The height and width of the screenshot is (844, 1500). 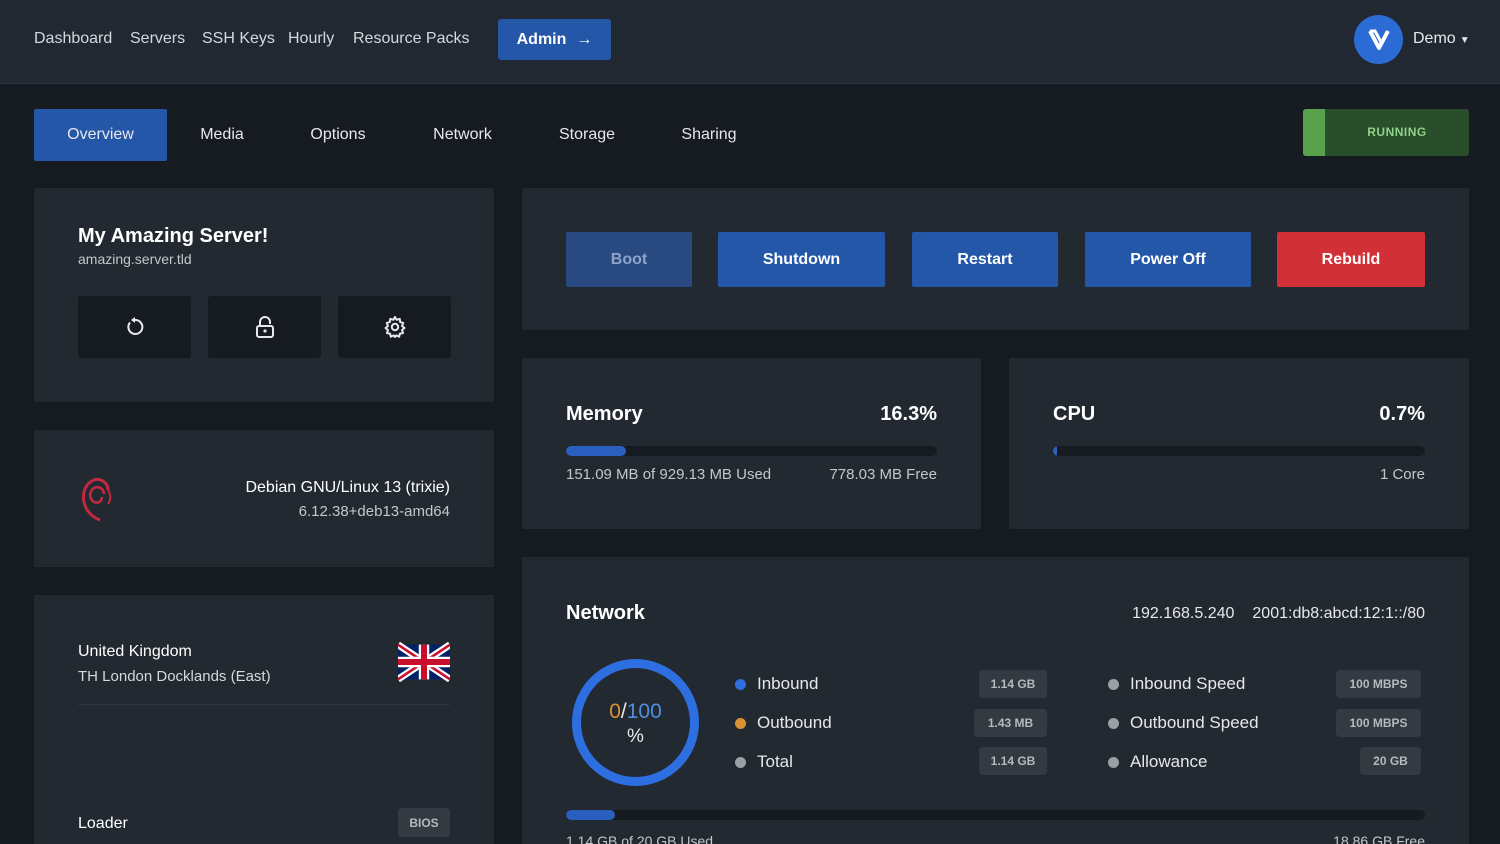 I want to click on donut-value: 0/100, so click(x=635, y=712).